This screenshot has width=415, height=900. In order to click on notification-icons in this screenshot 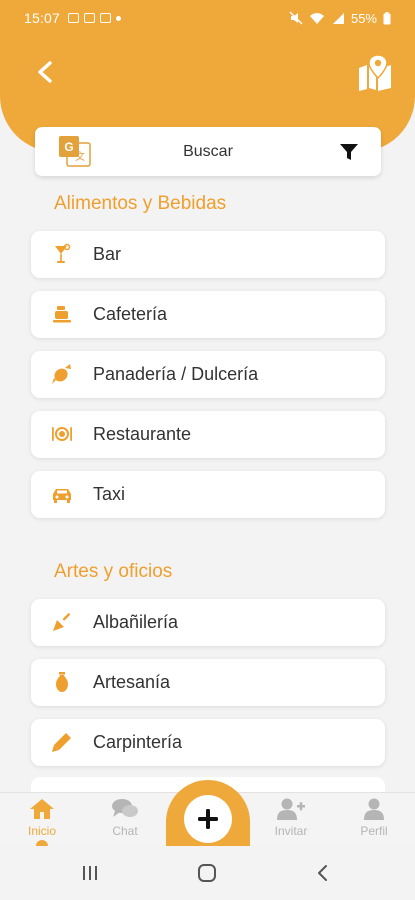, I will do `click(95, 18)`.